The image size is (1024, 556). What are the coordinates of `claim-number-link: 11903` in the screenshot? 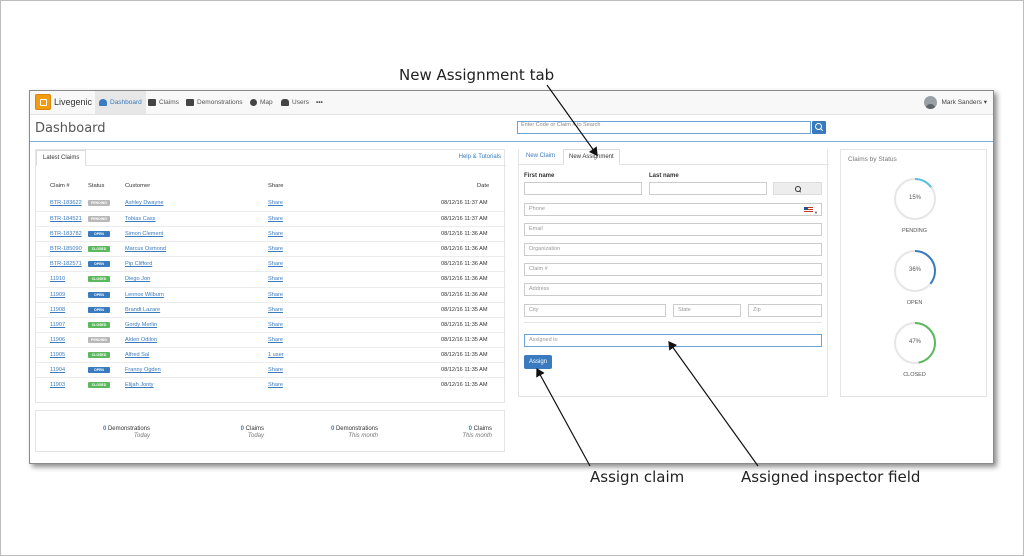 It's located at (57, 385).